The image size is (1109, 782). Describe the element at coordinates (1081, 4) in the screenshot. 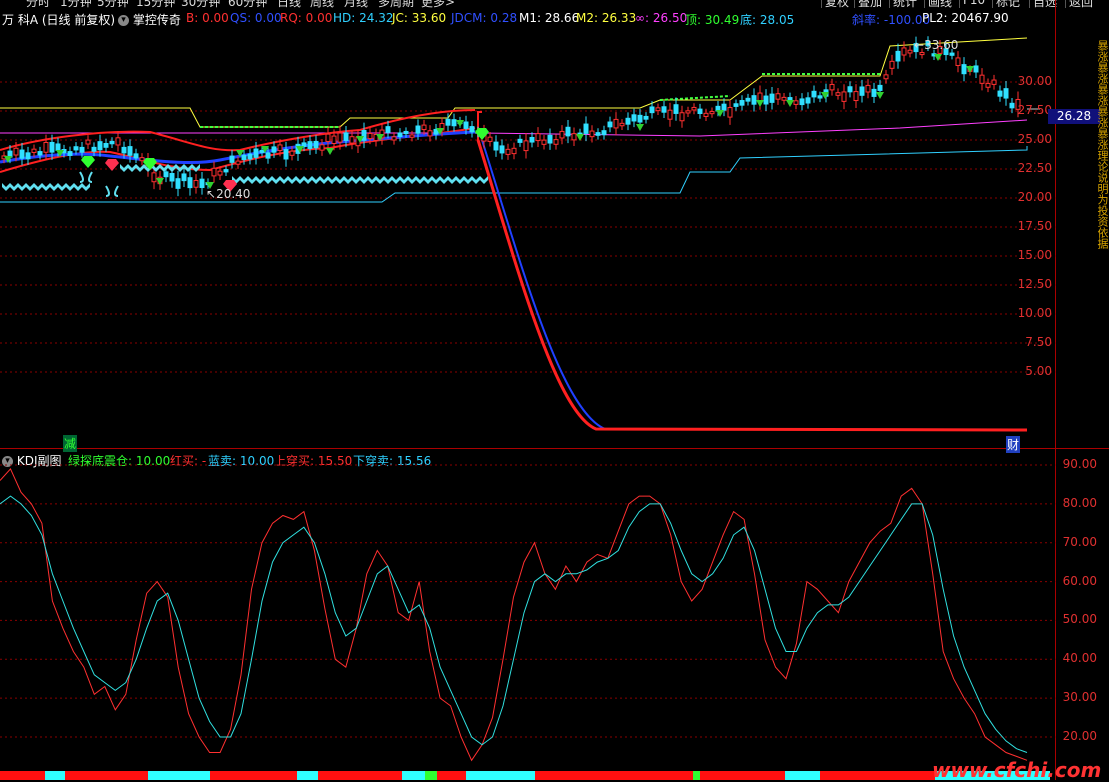

I see `toolbar-button: 返回` at that location.